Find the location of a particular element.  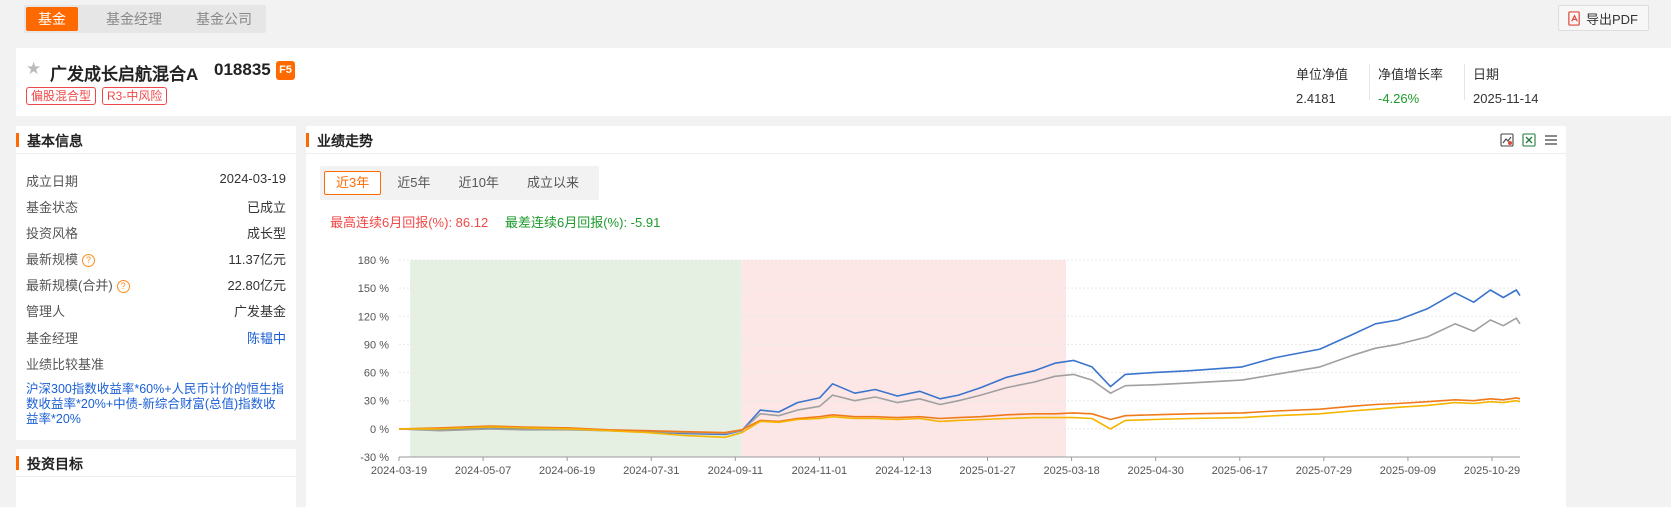

info-value: 成长型 is located at coordinates (266, 233).